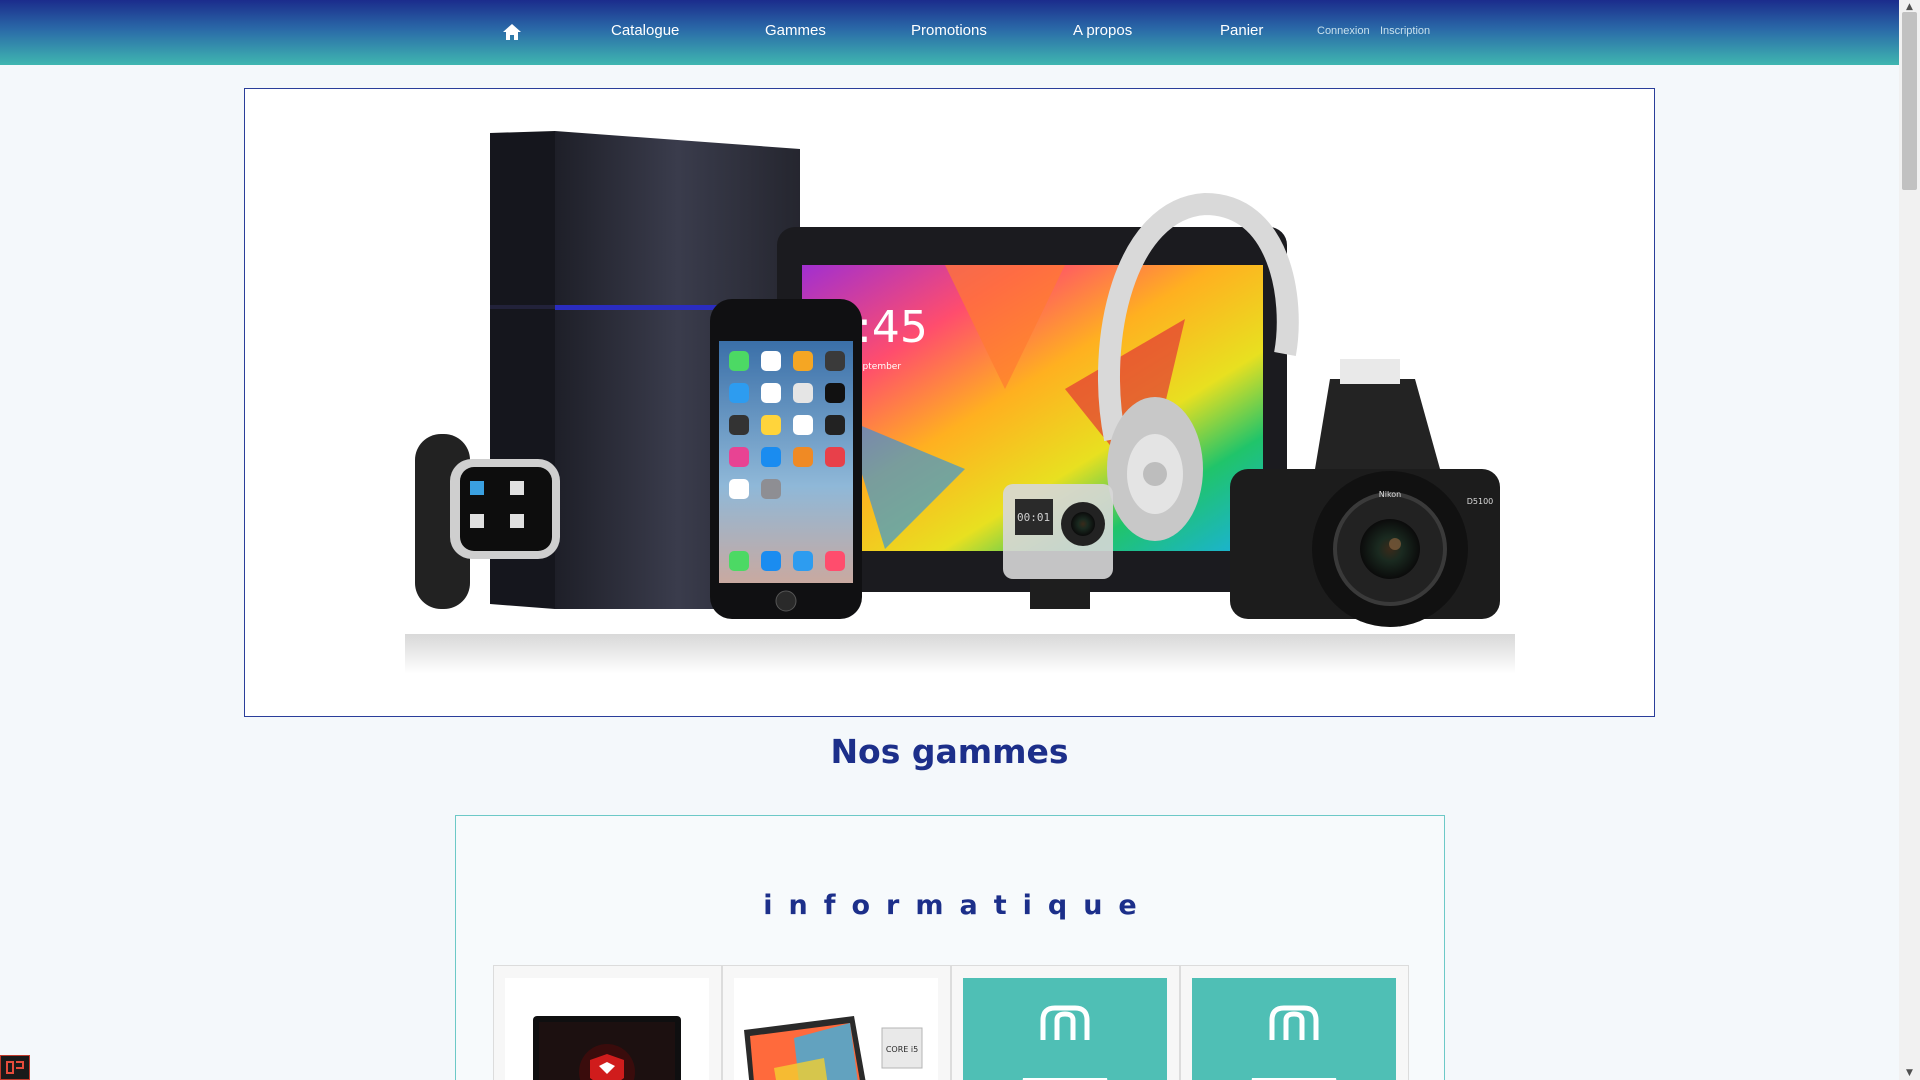  Describe the element at coordinates (902, 1049) in the screenshot. I see `cpu-sticker: CORE i5` at that location.